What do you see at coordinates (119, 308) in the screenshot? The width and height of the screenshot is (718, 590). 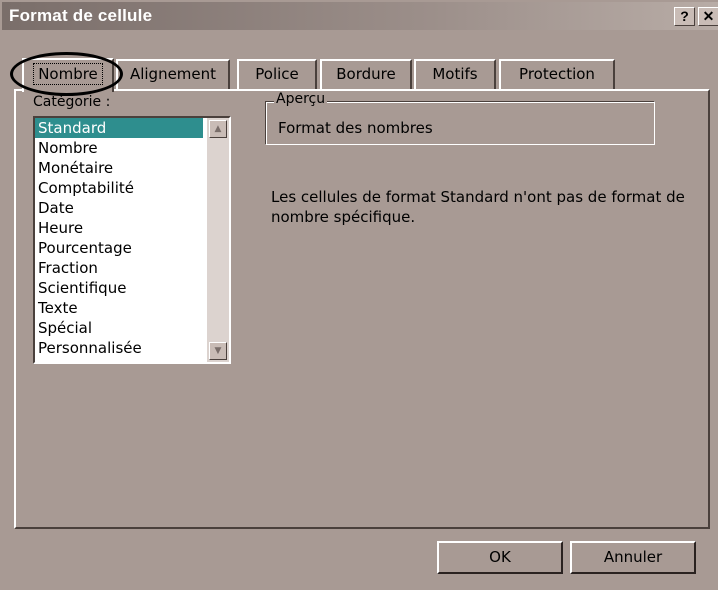 I see `category-item: Texte` at bounding box center [119, 308].